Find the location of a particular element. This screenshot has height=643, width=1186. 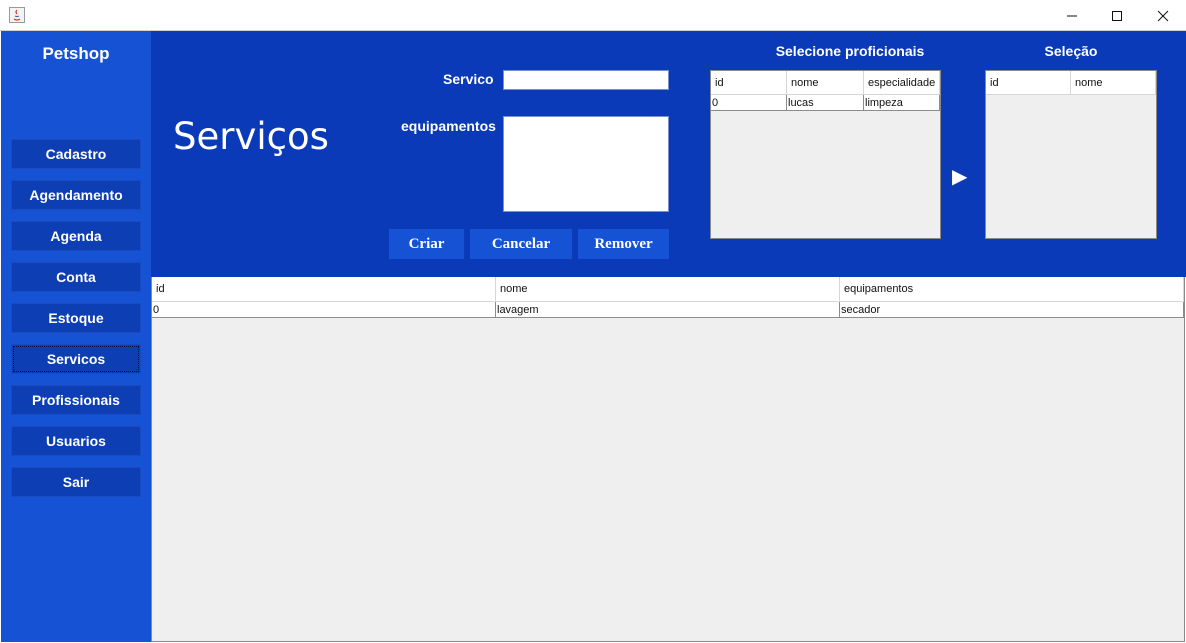

nav-profissionais-button: Profissionais is located at coordinates (76, 400).